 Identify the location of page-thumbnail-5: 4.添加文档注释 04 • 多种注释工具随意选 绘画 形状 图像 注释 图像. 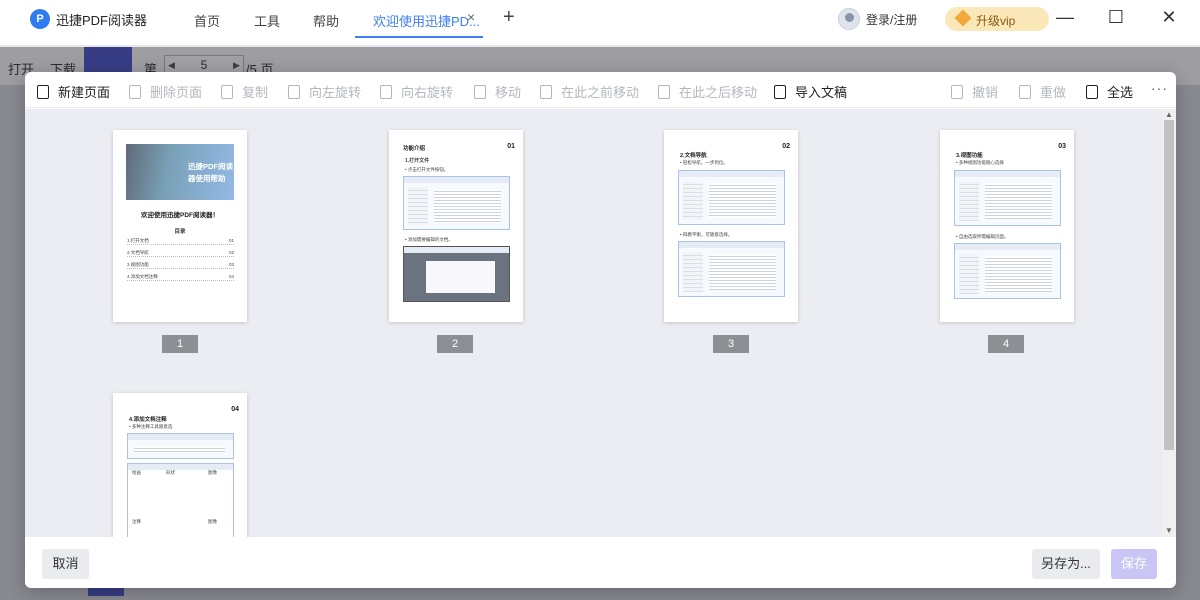
(180, 465).